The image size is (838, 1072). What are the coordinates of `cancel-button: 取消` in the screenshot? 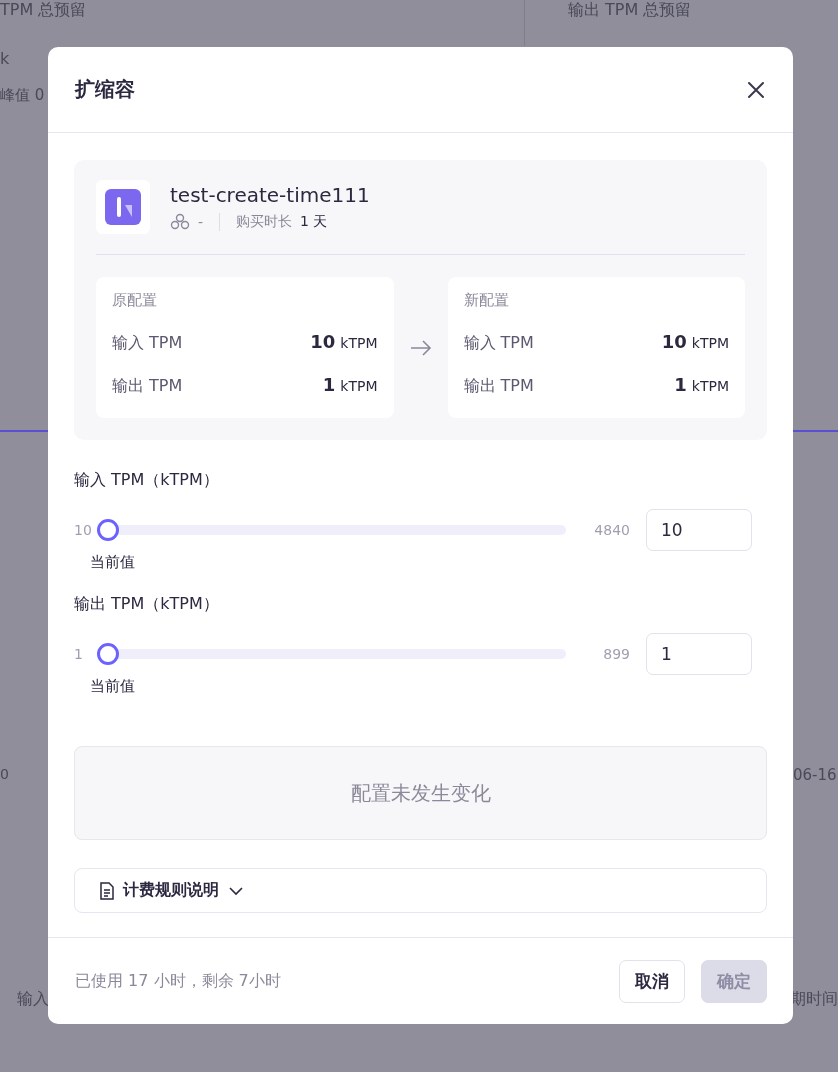 It's located at (652, 981).